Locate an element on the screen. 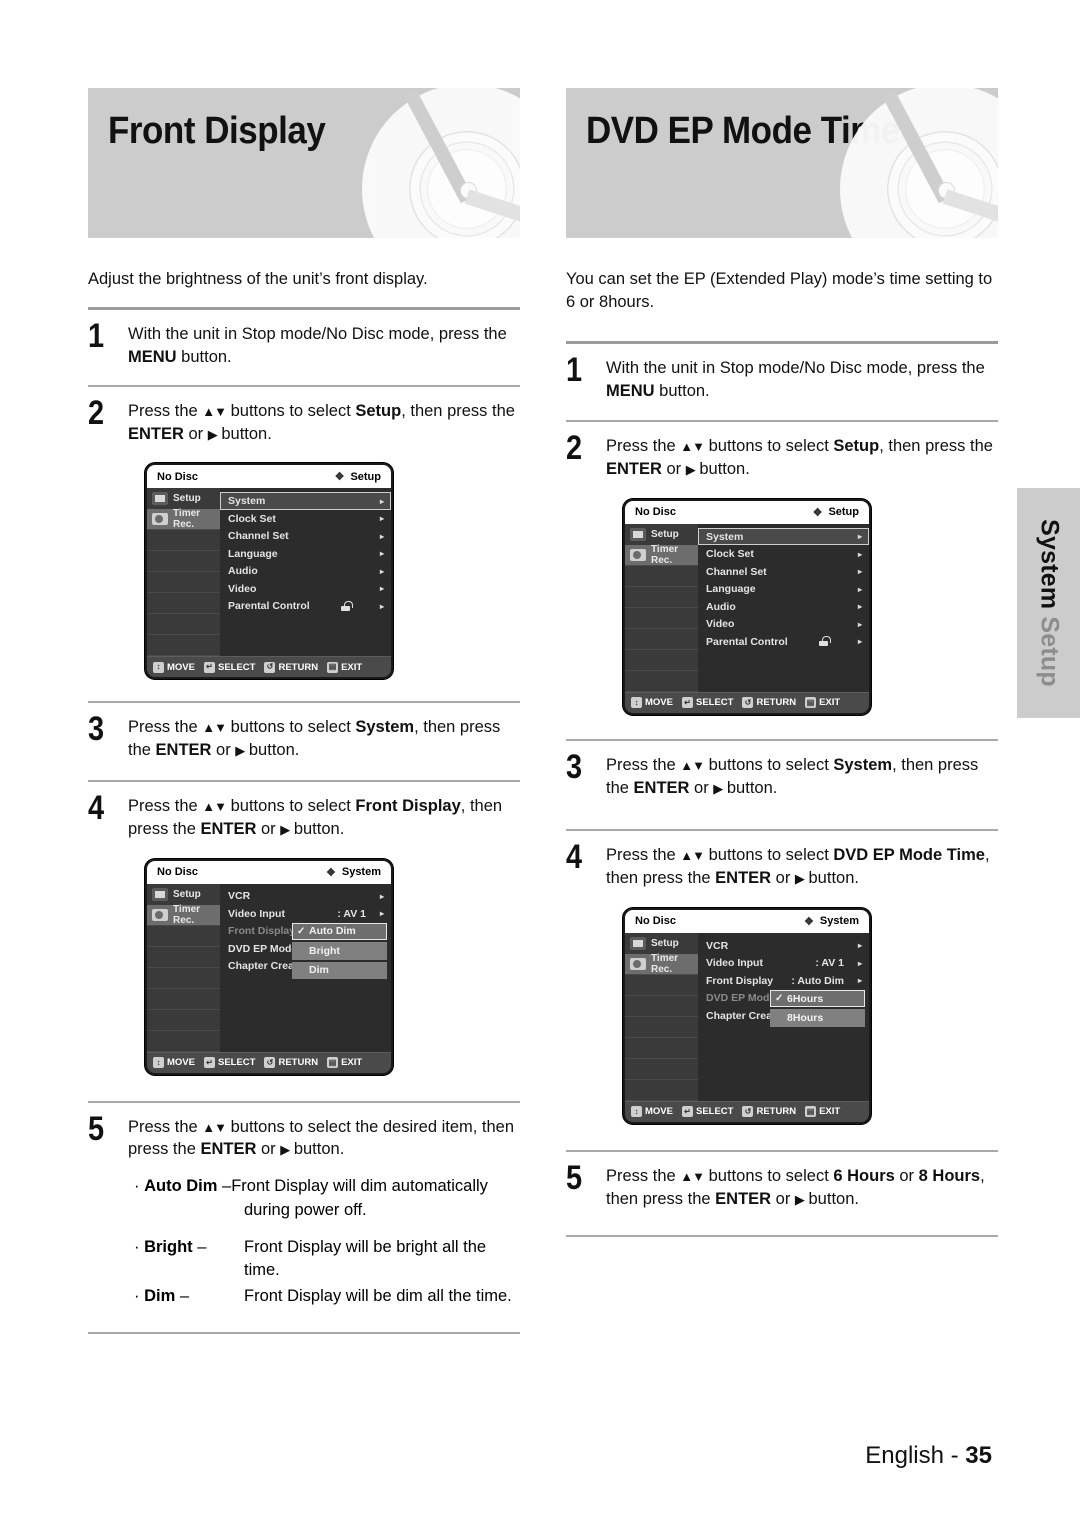  footer-language: English is located at coordinates (904, 1455).